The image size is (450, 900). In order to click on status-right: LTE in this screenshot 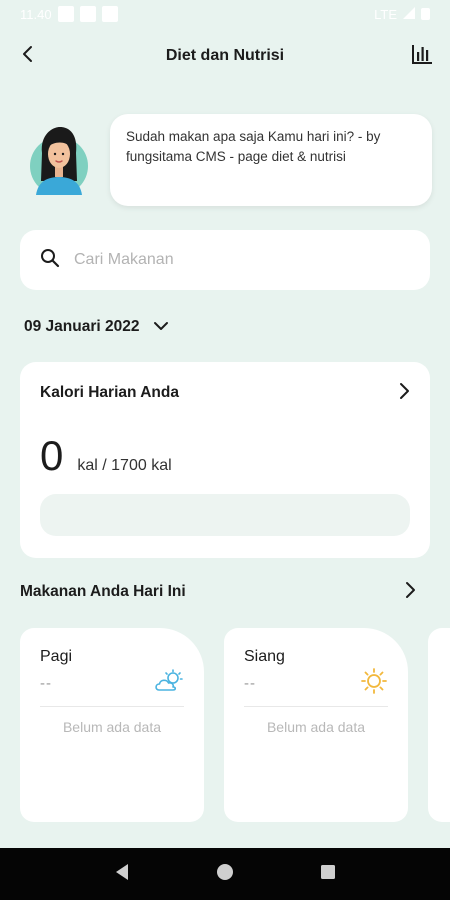, I will do `click(402, 14)`.